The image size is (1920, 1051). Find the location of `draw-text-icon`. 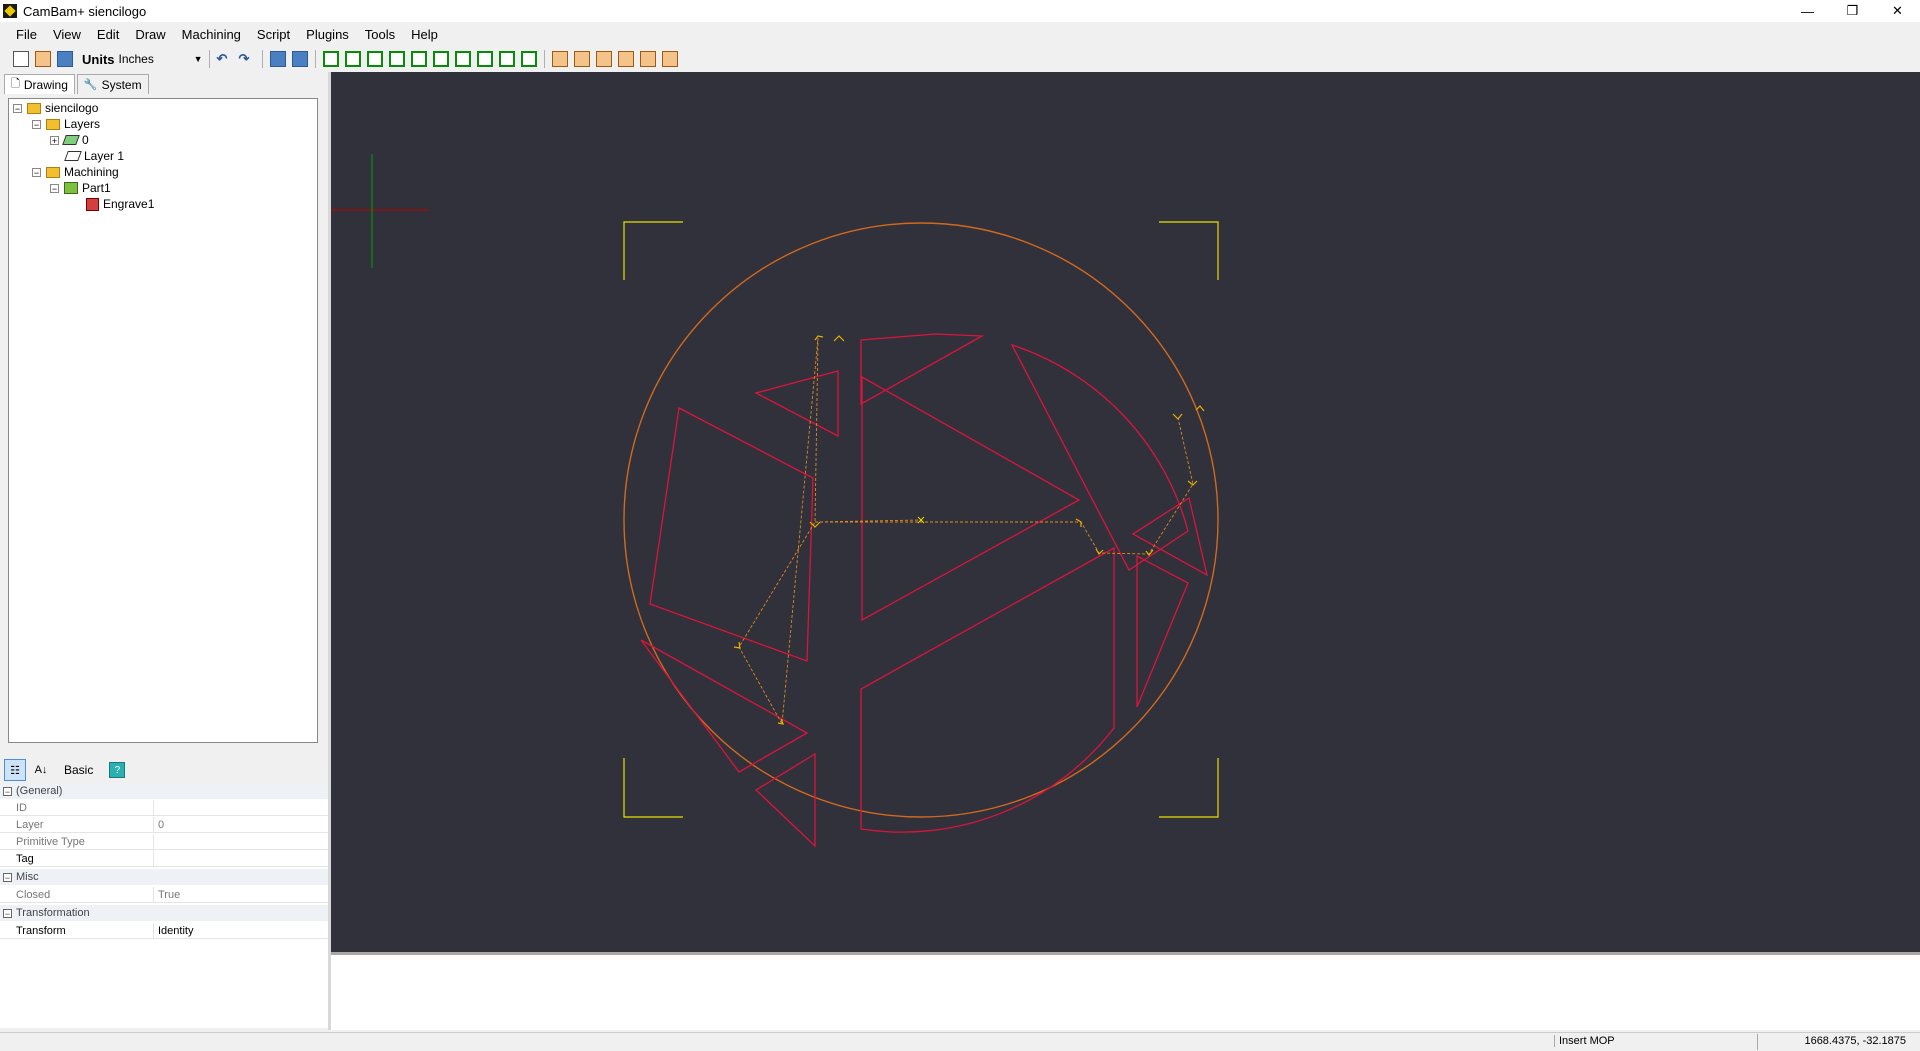

draw-text-icon is located at coordinates (418, 59).